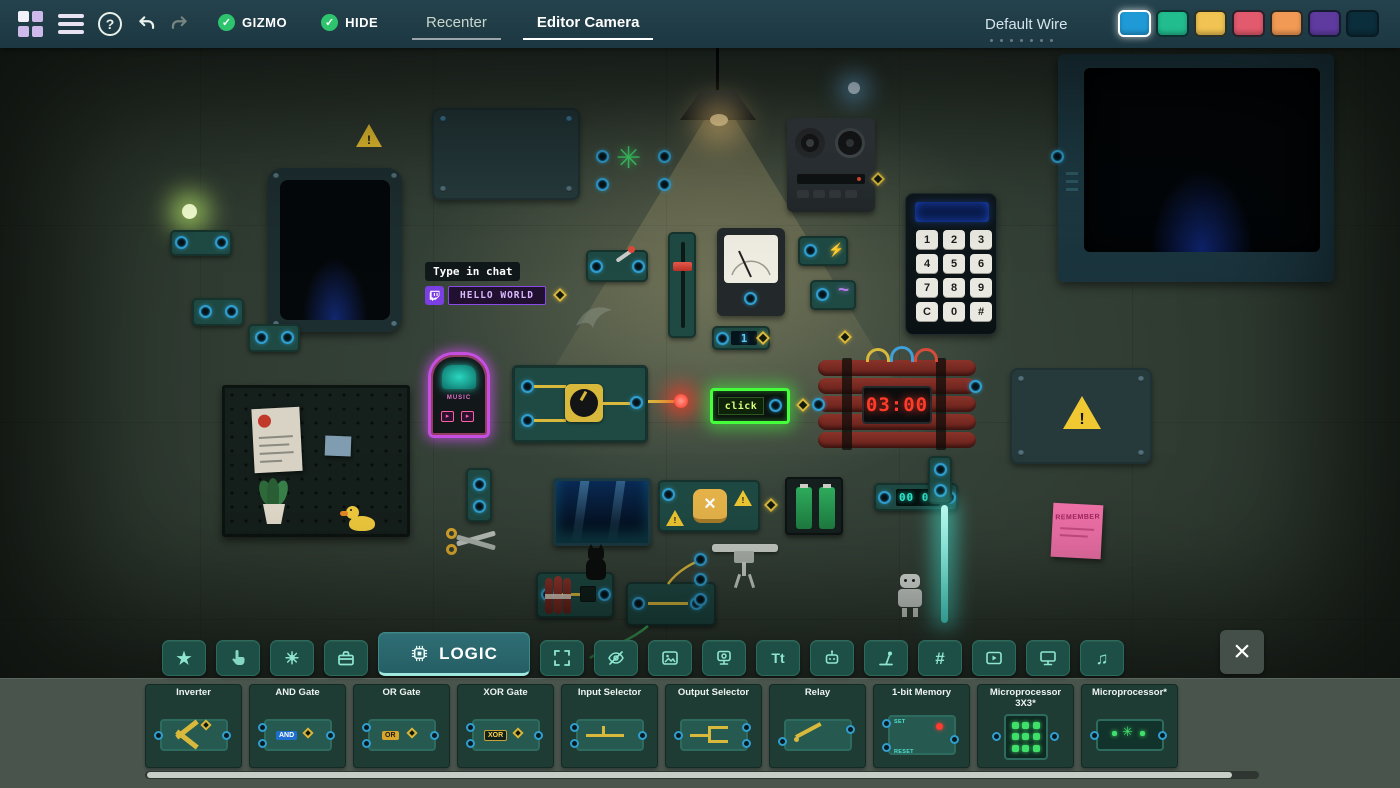 This screenshot has height=788, width=1400. Describe the element at coordinates (559, 596) in the screenshot. I see `small-dynamite` at that location.